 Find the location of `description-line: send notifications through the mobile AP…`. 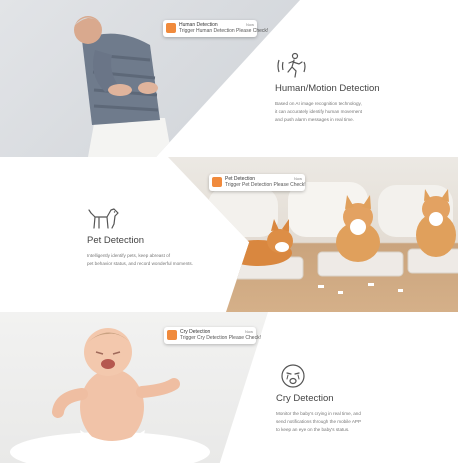

description-line: send notifications through the mobile AP… is located at coordinates (319, 421).